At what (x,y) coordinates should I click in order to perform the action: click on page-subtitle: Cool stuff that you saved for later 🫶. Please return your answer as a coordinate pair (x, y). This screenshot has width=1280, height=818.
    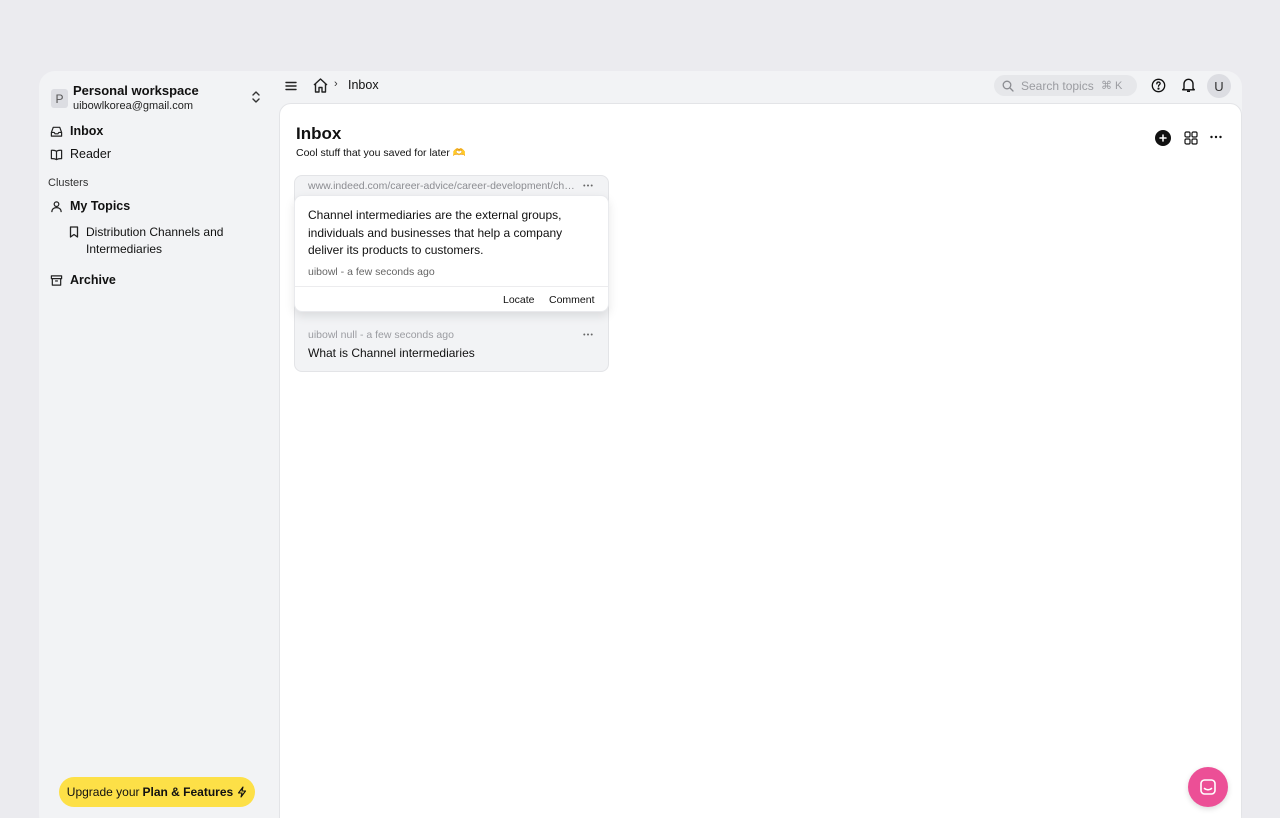
    Looking at the image, I should click on (381, 153).